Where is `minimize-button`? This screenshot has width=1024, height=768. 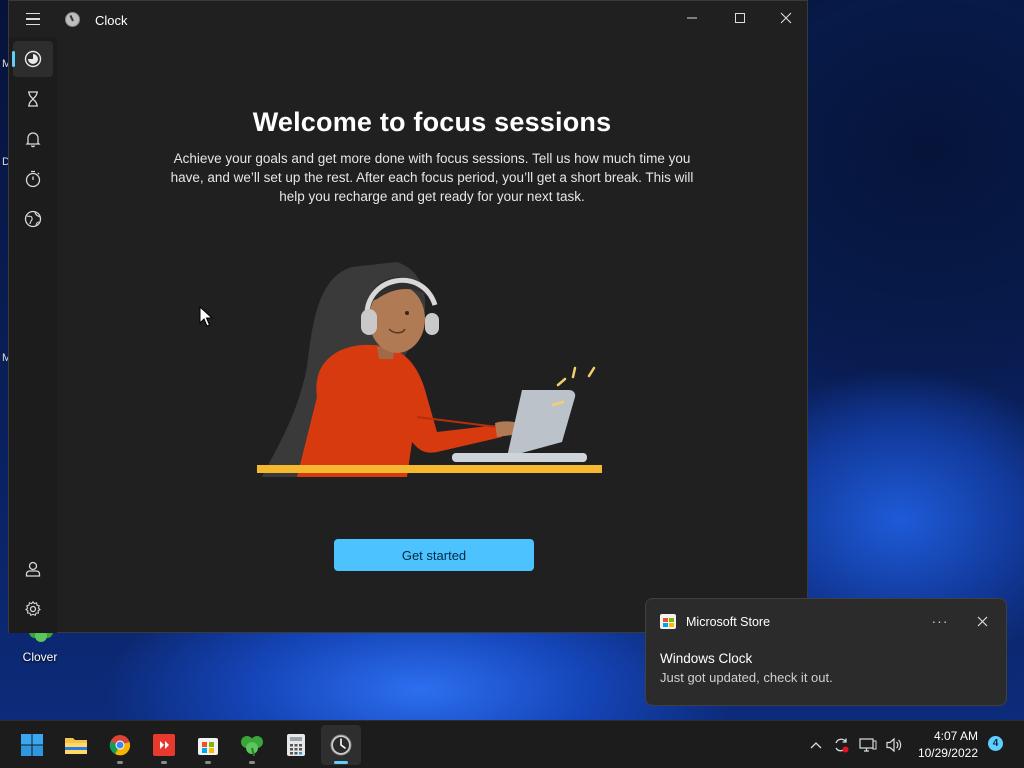 minimize-button is located at coordinates (692, 18).